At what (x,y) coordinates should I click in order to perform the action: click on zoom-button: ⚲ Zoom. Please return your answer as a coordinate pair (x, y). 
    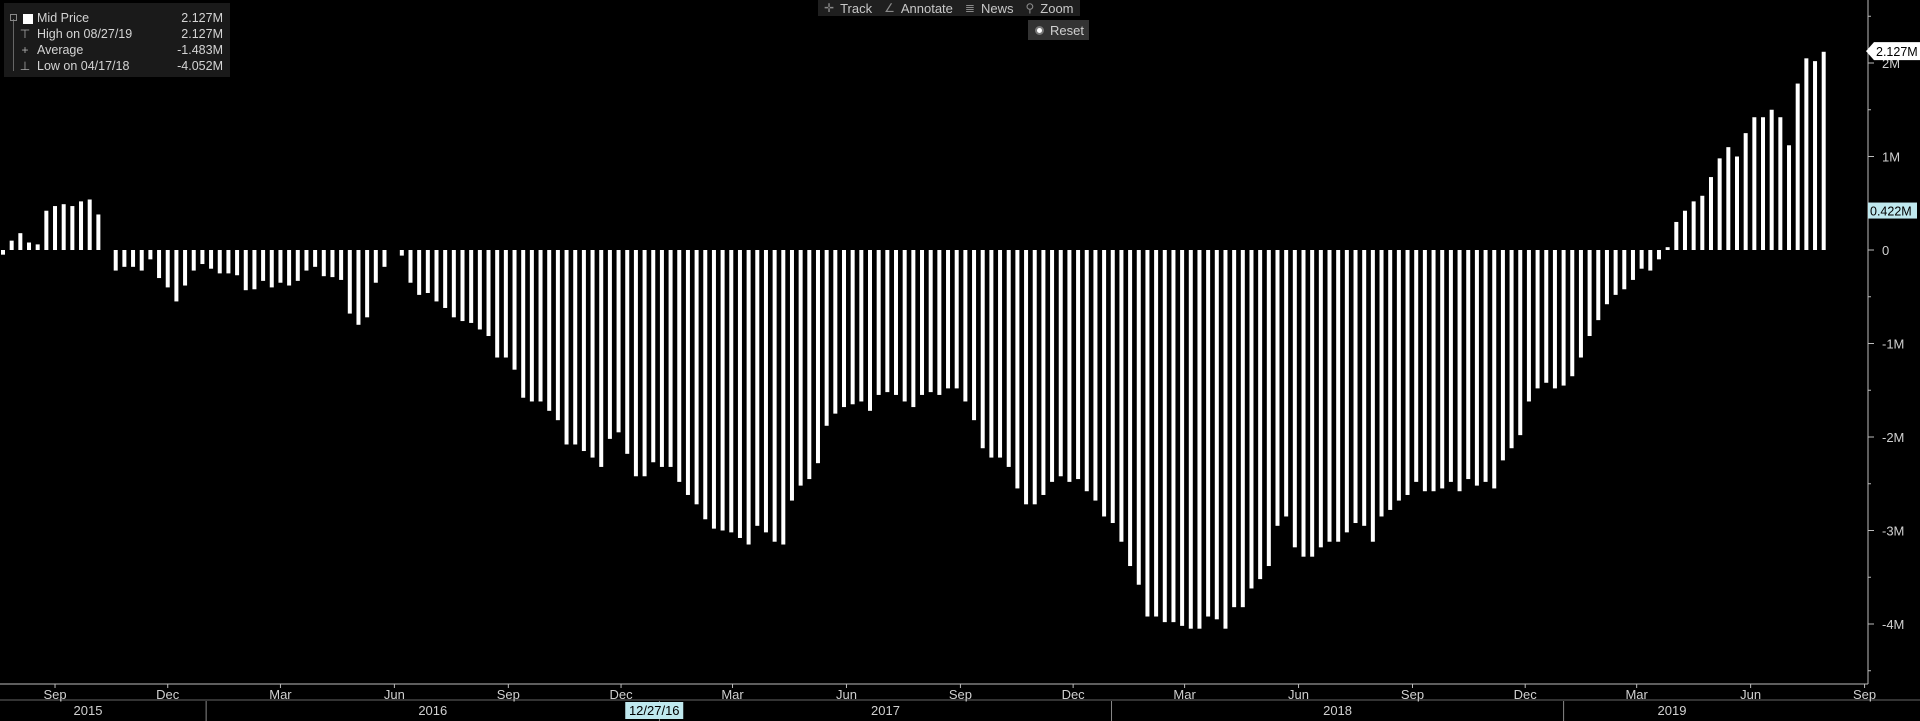
    Looking at the image, I should click on (1049, 8).